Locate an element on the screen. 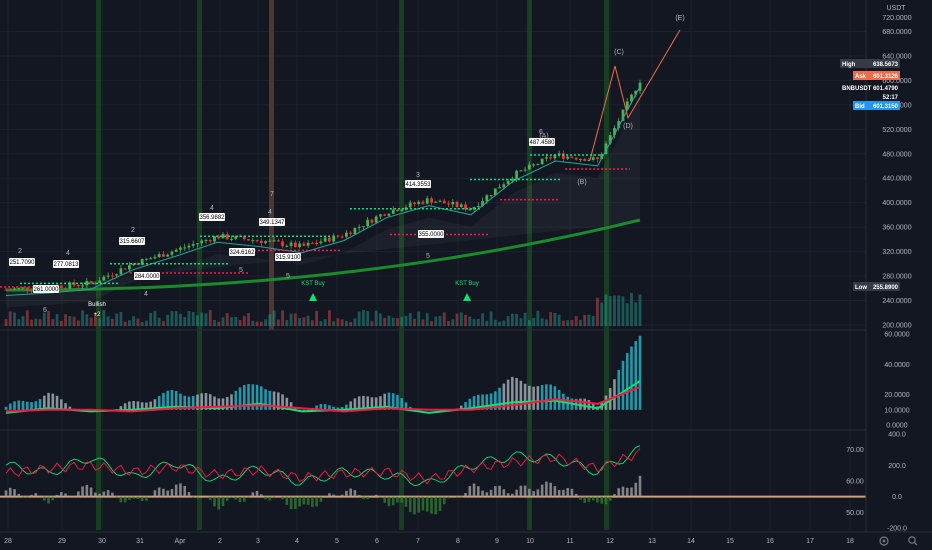 This screenshot has width=932, height=550. oscillator-1-tick: 0.0000 is located at coordinates (897, 426).